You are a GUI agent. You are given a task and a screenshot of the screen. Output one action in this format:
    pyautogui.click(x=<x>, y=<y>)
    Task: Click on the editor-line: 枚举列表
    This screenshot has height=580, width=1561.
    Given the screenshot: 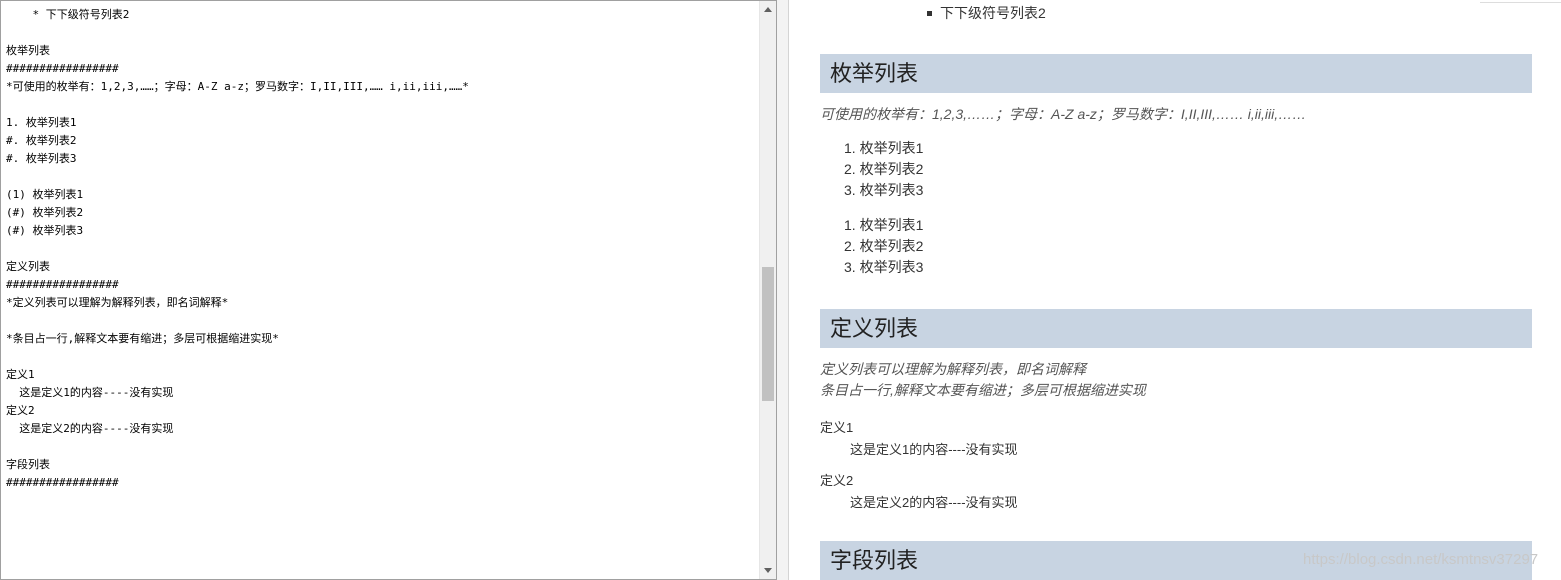 What is the action you would take?
    pyautogui.click(x=28, y=50)
    